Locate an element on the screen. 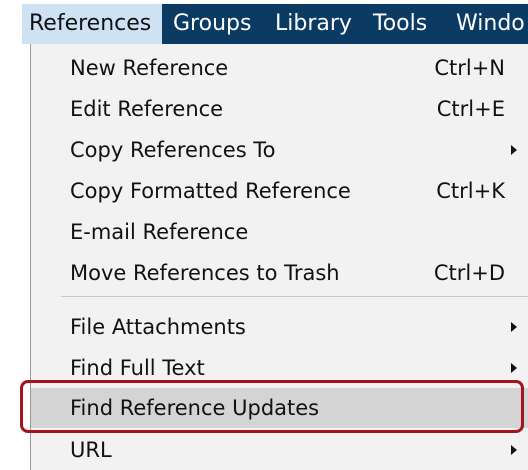 Image resolution: width=528 pixels, height=470 pixels. highlight-annotation-box is located at coordinates (272, 406).